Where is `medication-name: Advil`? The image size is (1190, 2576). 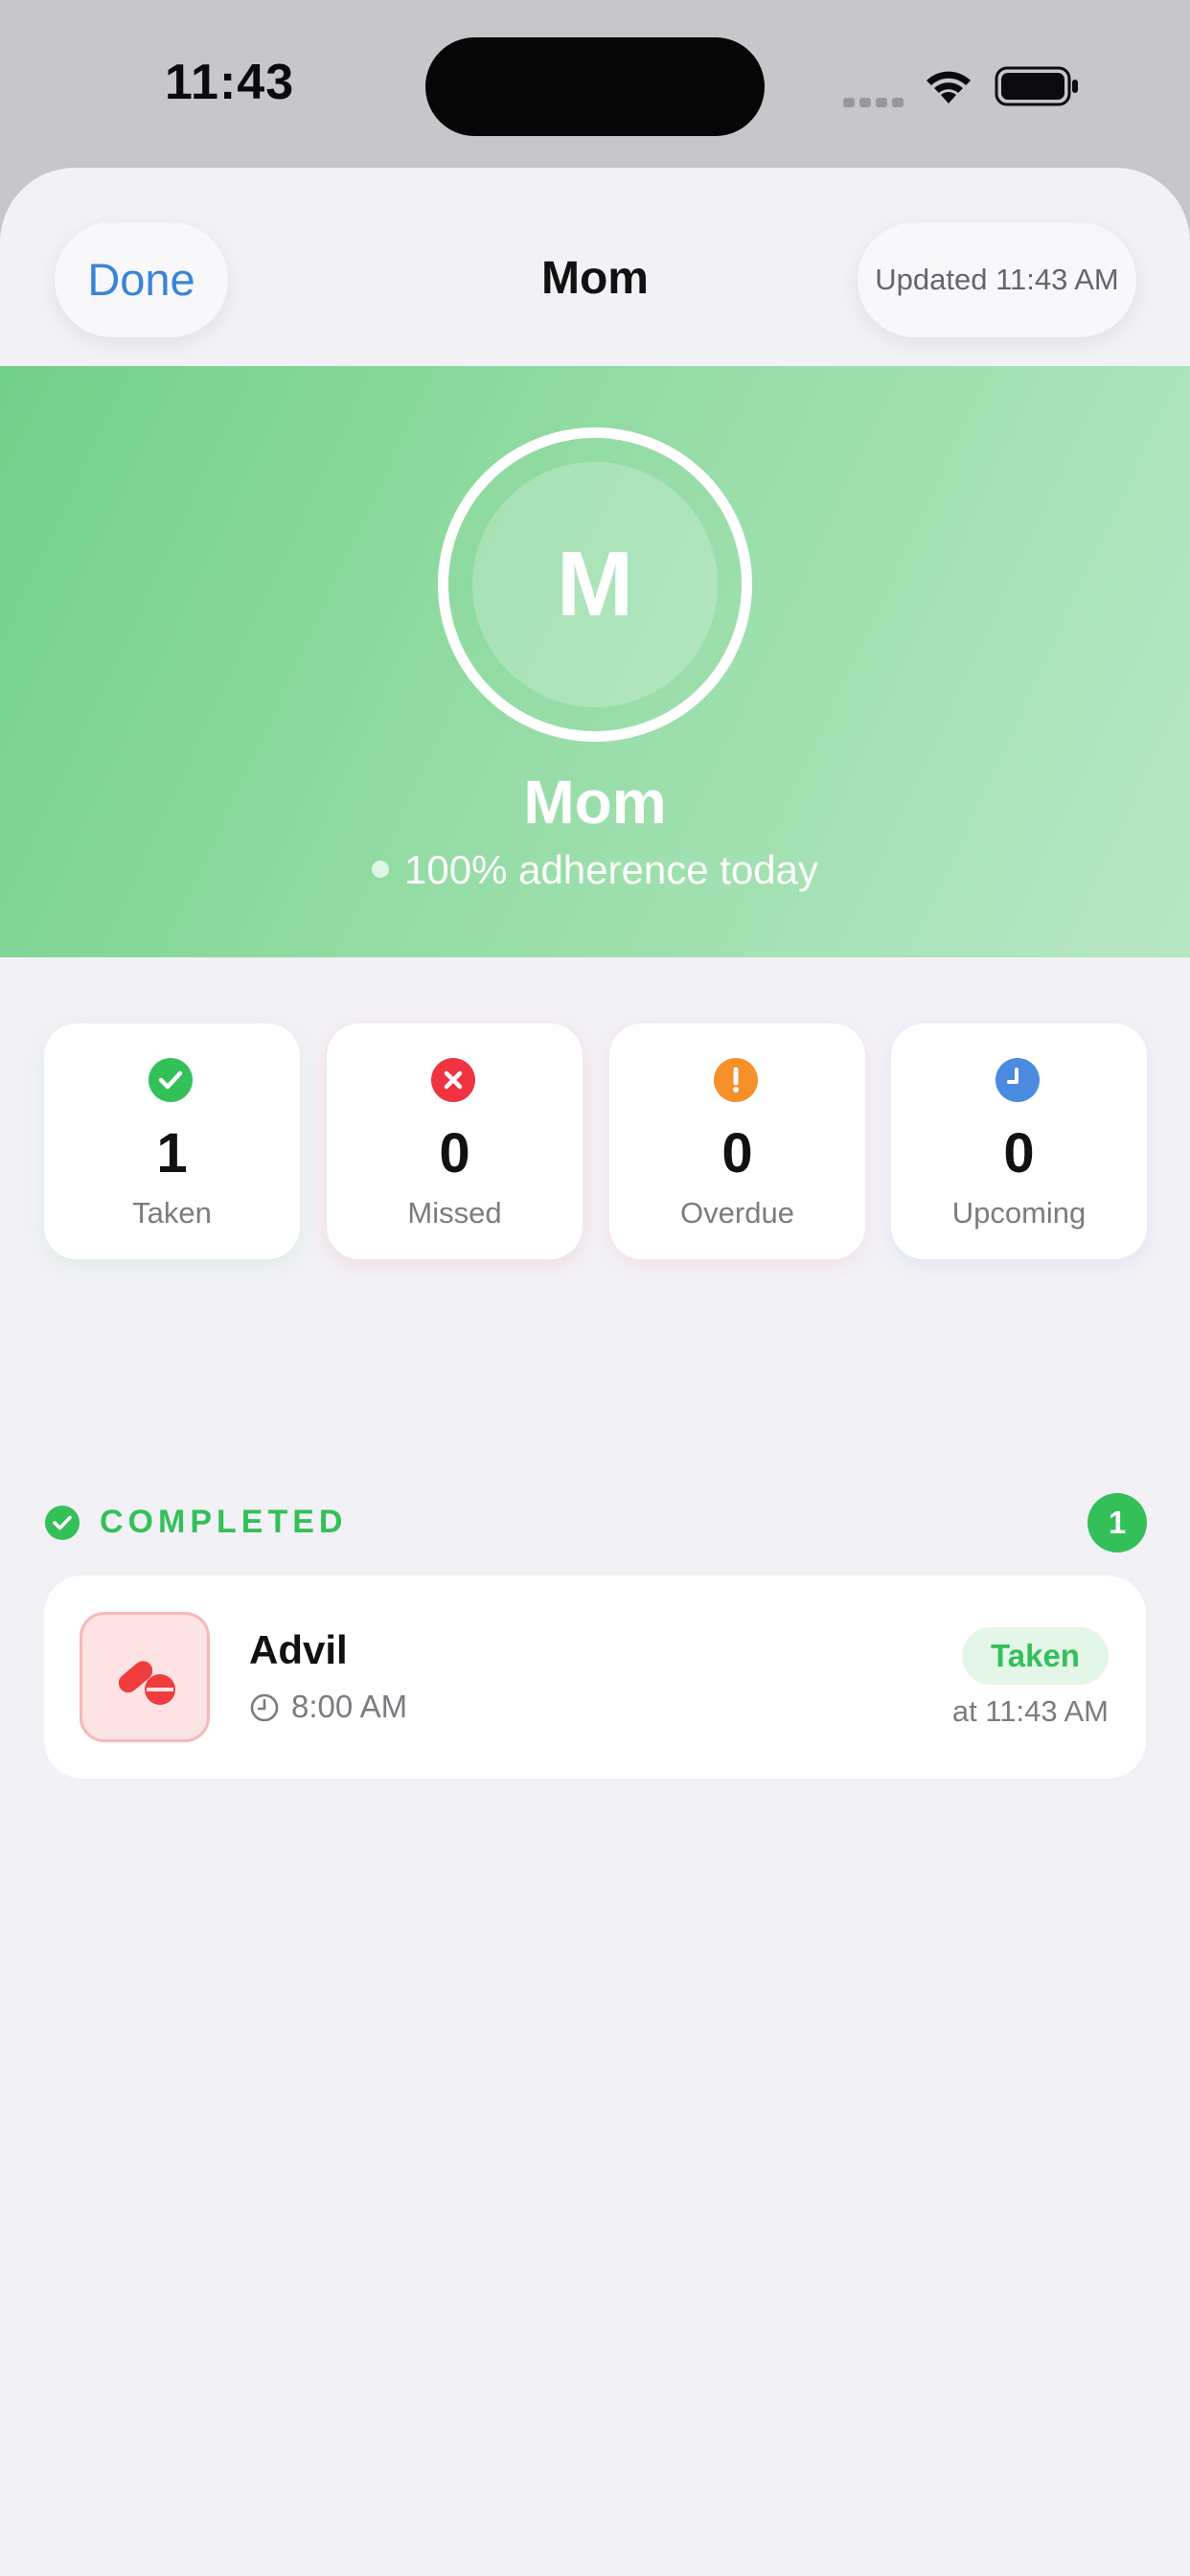
medication-name: Advil is located at coordinates (298, 1649).